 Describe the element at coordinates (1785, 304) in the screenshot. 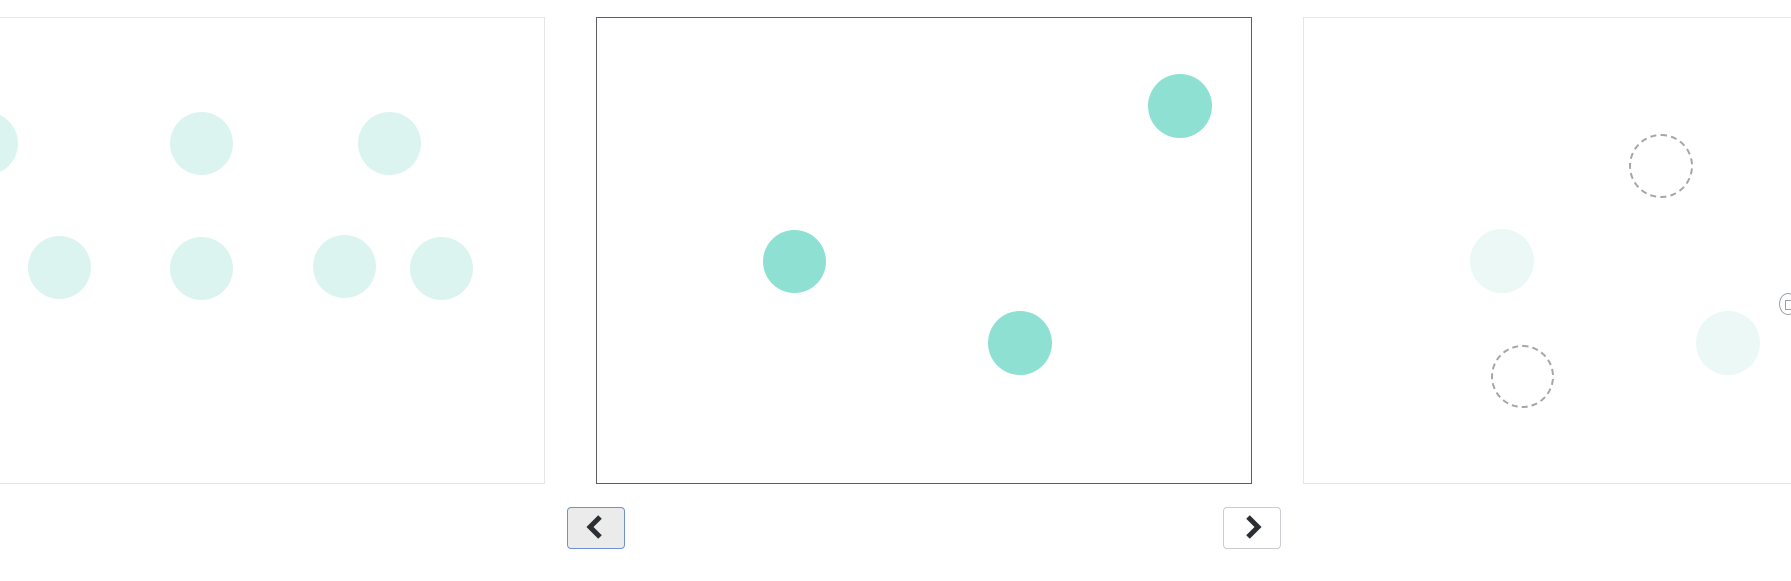

I see `scroll-handle-icon` at that location.